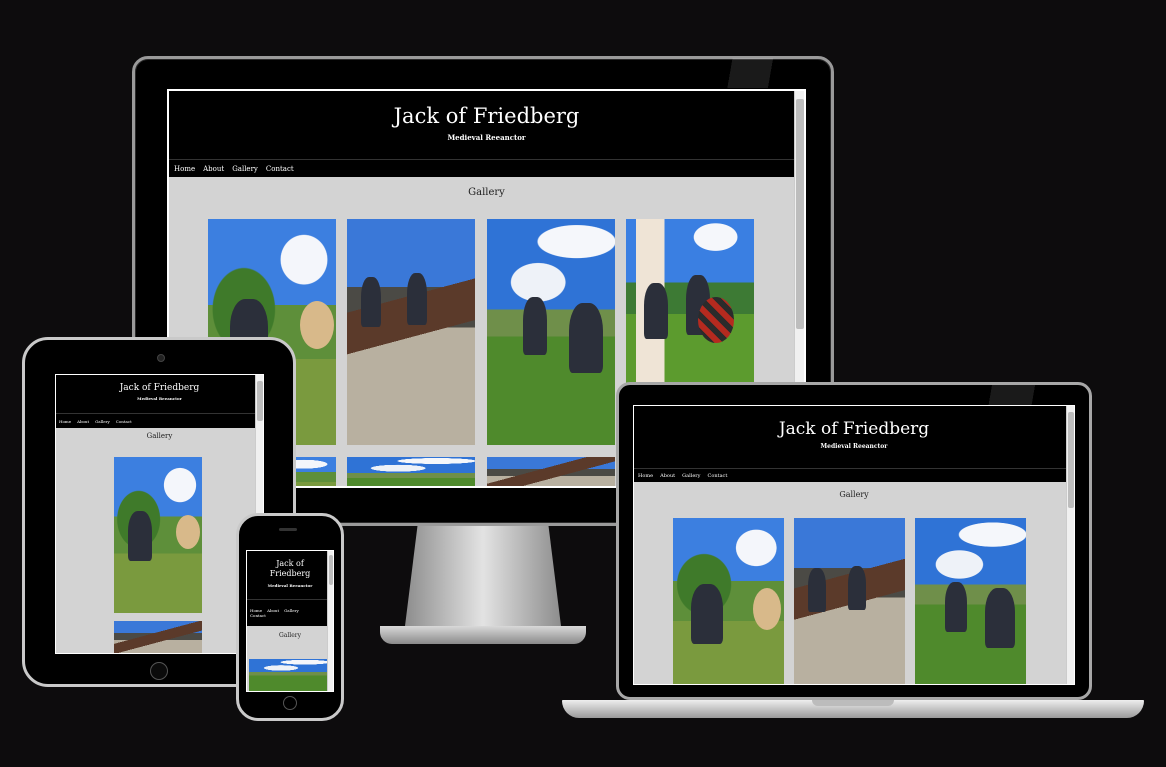 The height and width of the screenshot is (767, 1166). I want to click on site-title-line2: Friedberg, so click(290, 573).